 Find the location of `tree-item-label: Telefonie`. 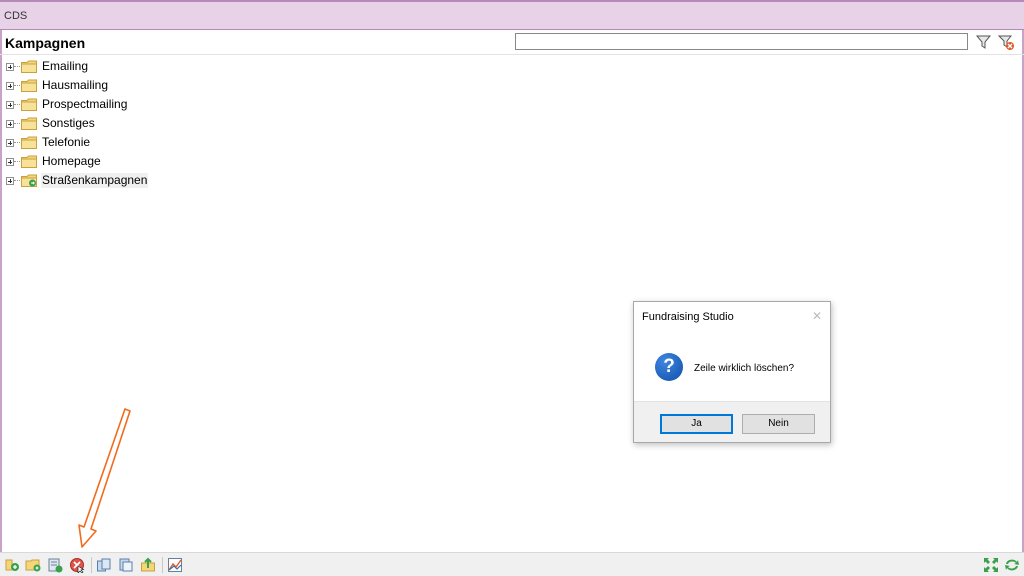

tree-item-label: Telefonie is located at coordinates (66, 142).